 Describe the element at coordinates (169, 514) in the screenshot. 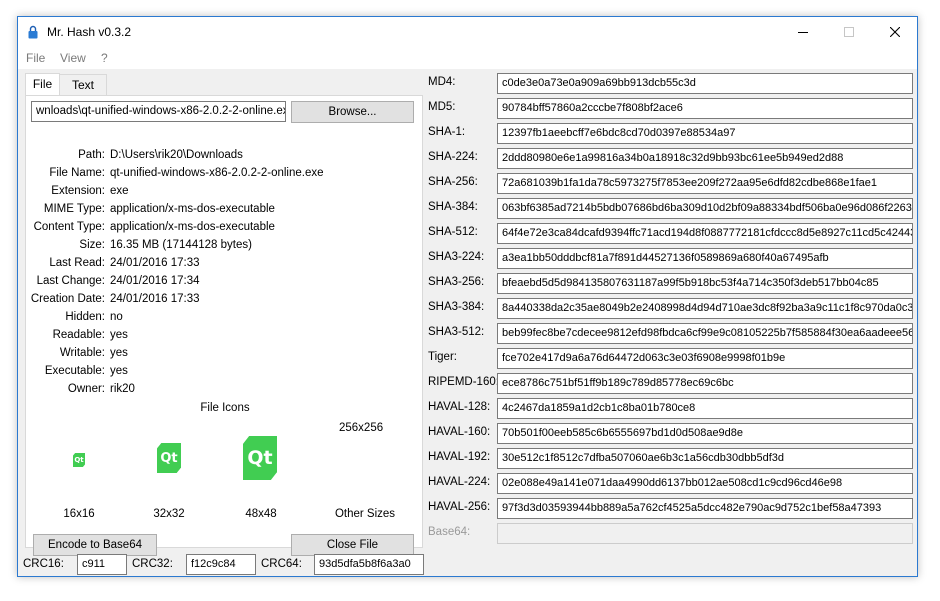

I see `icon-size-label-32: 32x32` at that location.